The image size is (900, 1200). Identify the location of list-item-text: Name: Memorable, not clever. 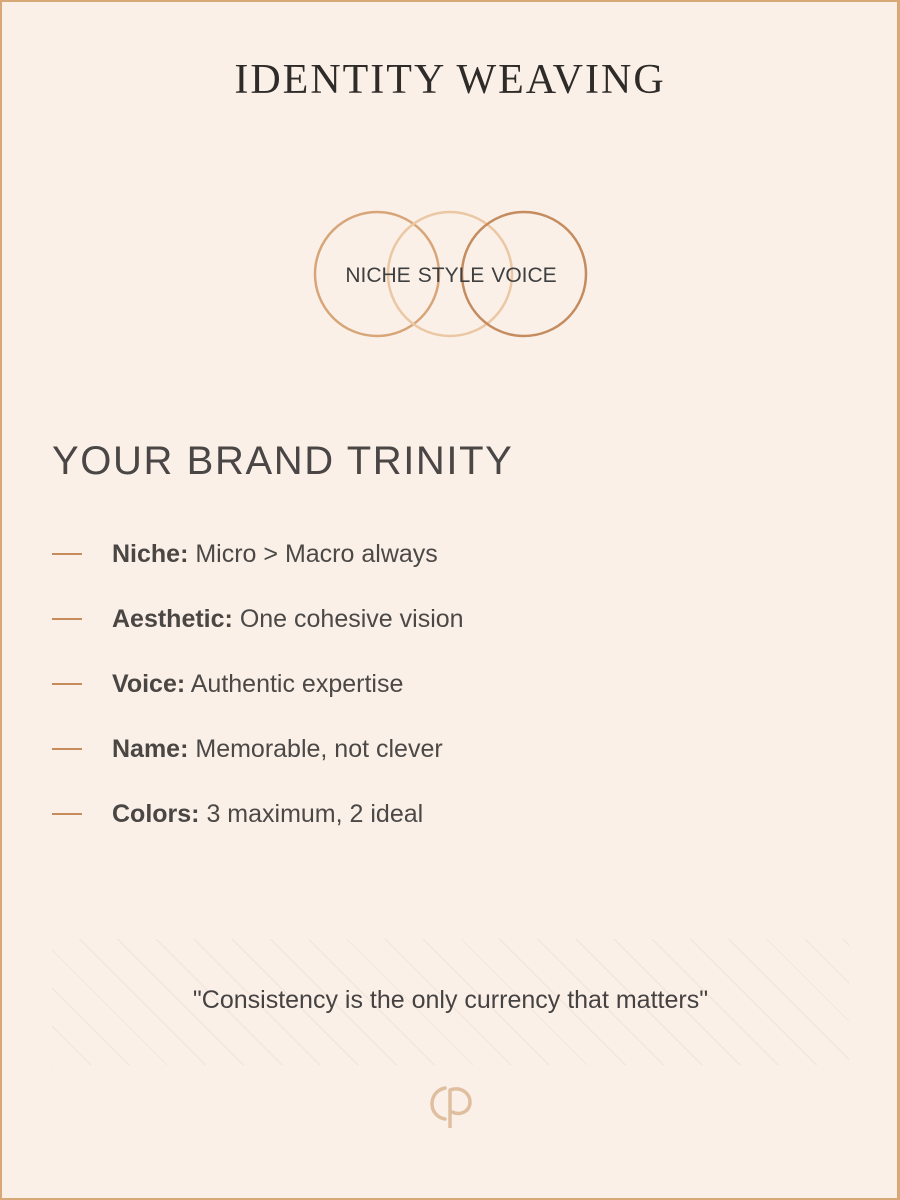
(277, 749).